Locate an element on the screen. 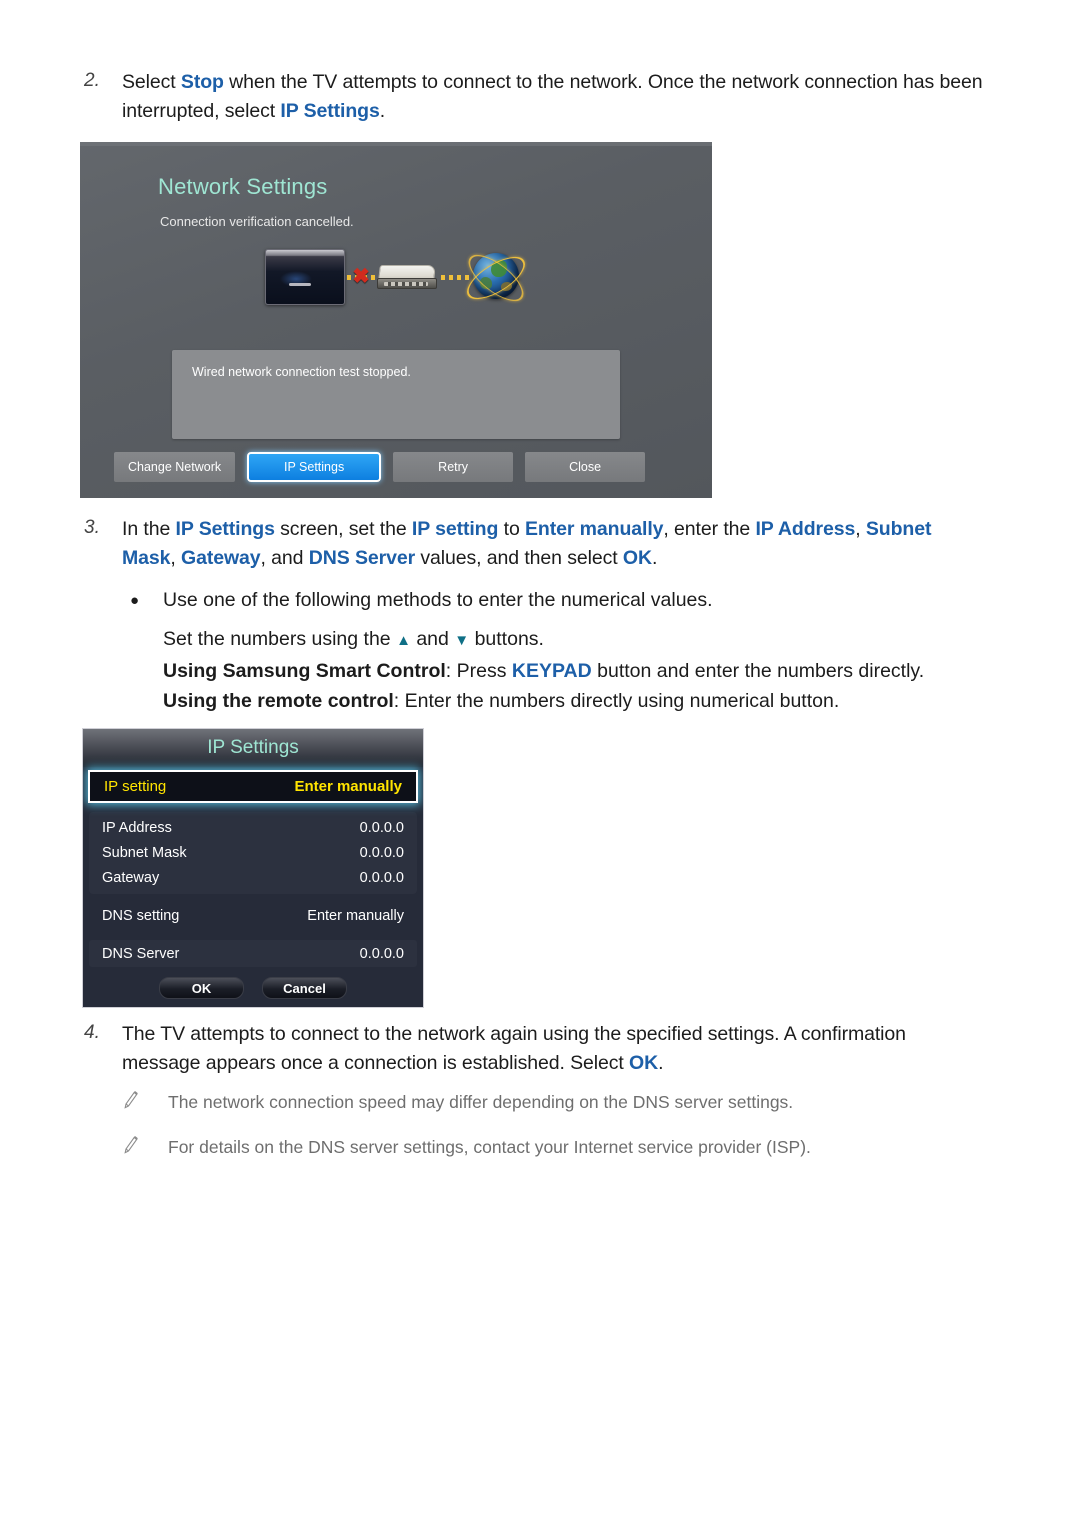 This screenshot has height=1527, width=1080. remote-control-label: Using the remote control is located at coordinates (278, 701).